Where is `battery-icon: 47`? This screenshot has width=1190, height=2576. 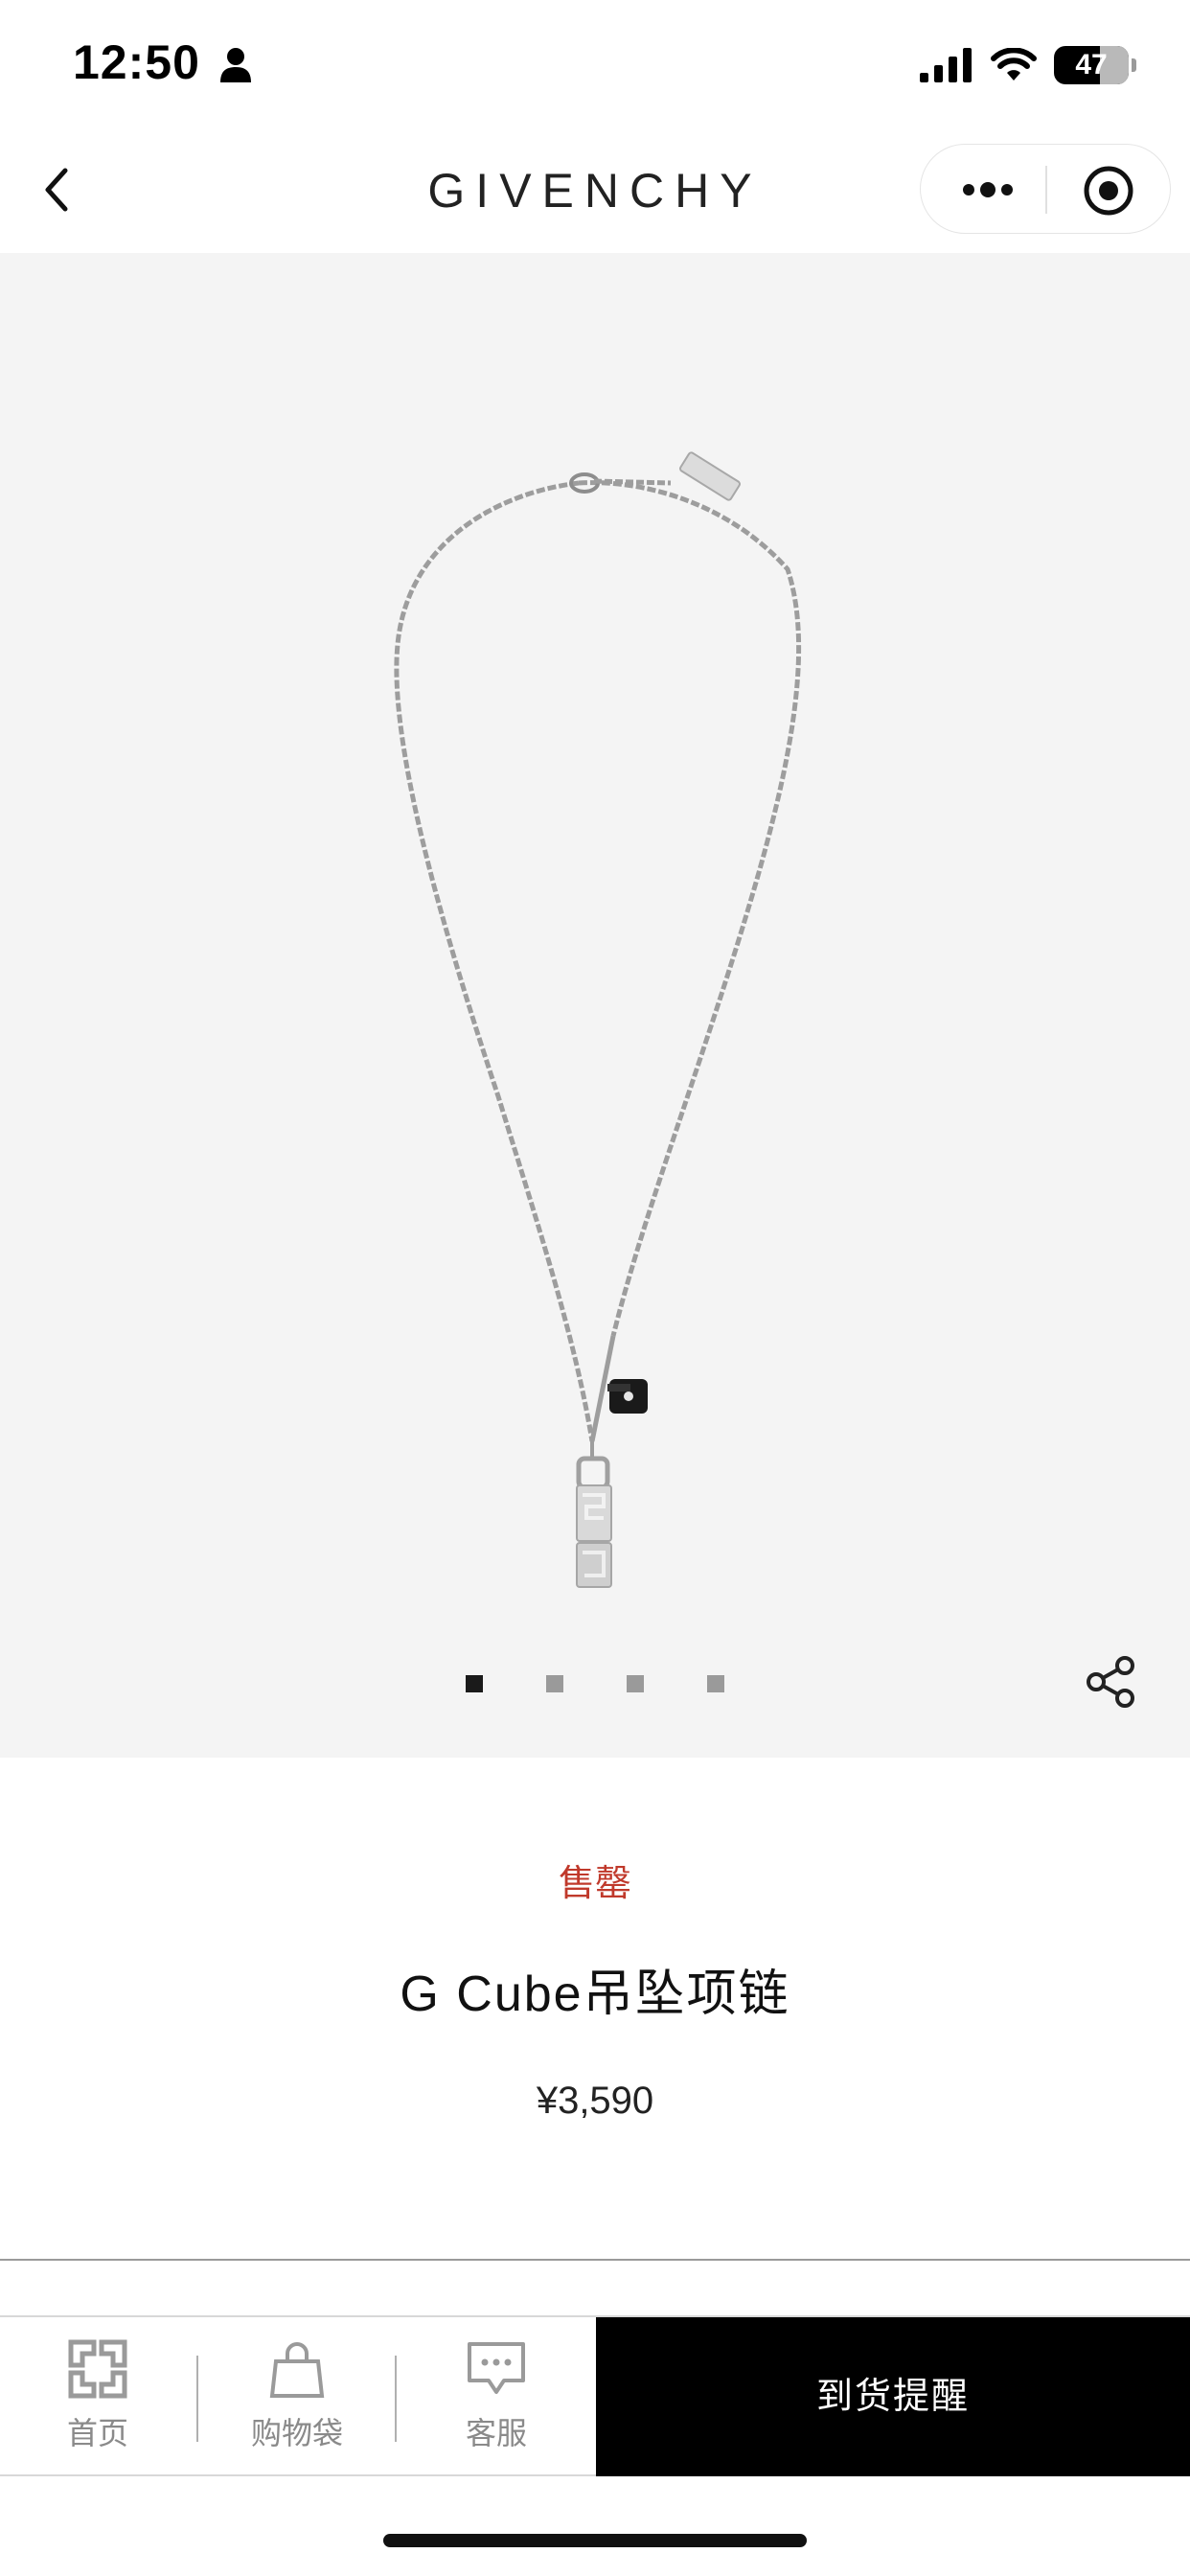
battery-icon: 47 is located at coordinates (1095, 65).